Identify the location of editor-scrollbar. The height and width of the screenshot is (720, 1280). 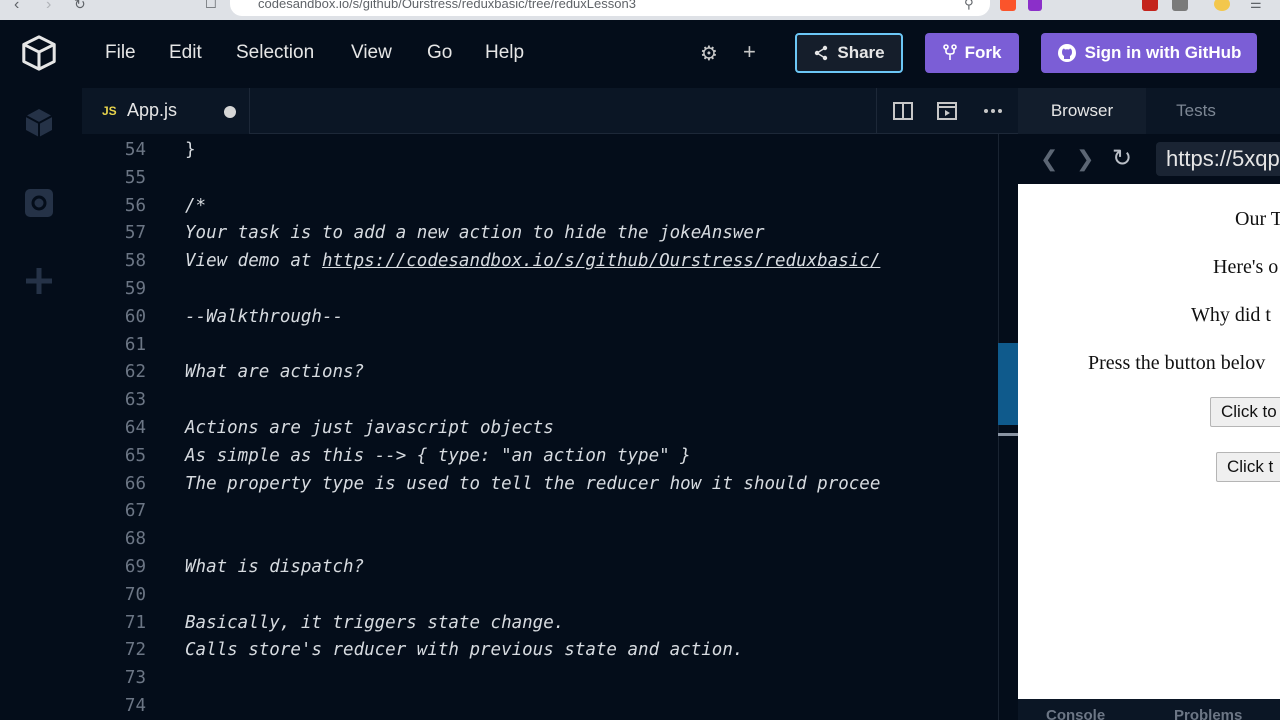
(1008, 427).